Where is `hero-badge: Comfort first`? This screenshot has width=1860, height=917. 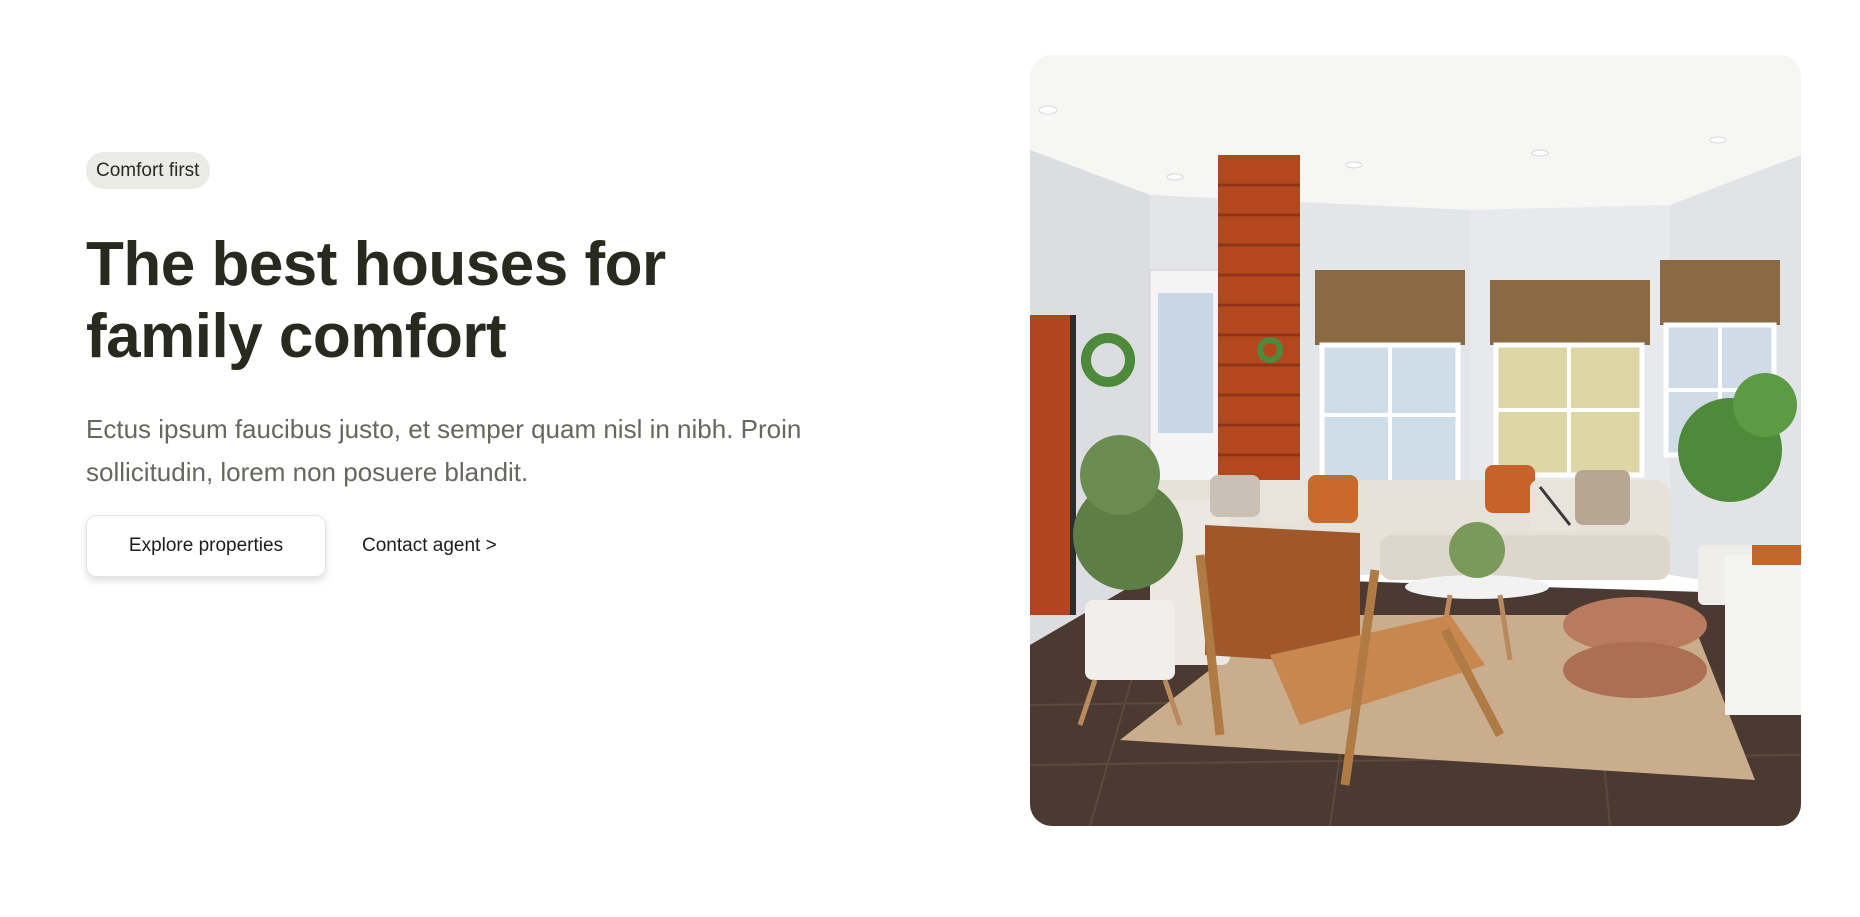
hero-badge: Comfort first is located at coordinates (148, 170).